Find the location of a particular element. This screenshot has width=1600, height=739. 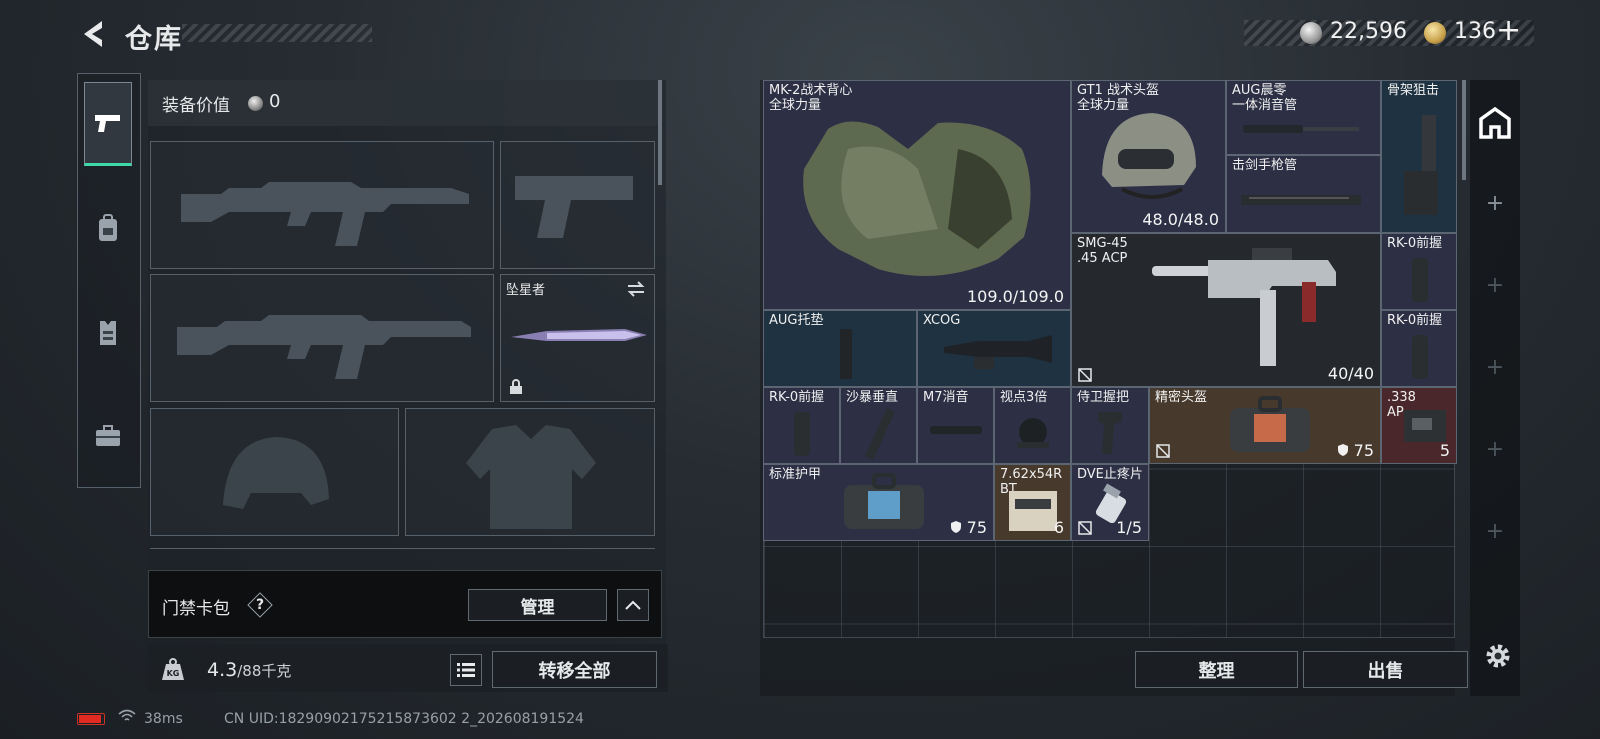

tab-secure-case is located at coordinates (108, 436).